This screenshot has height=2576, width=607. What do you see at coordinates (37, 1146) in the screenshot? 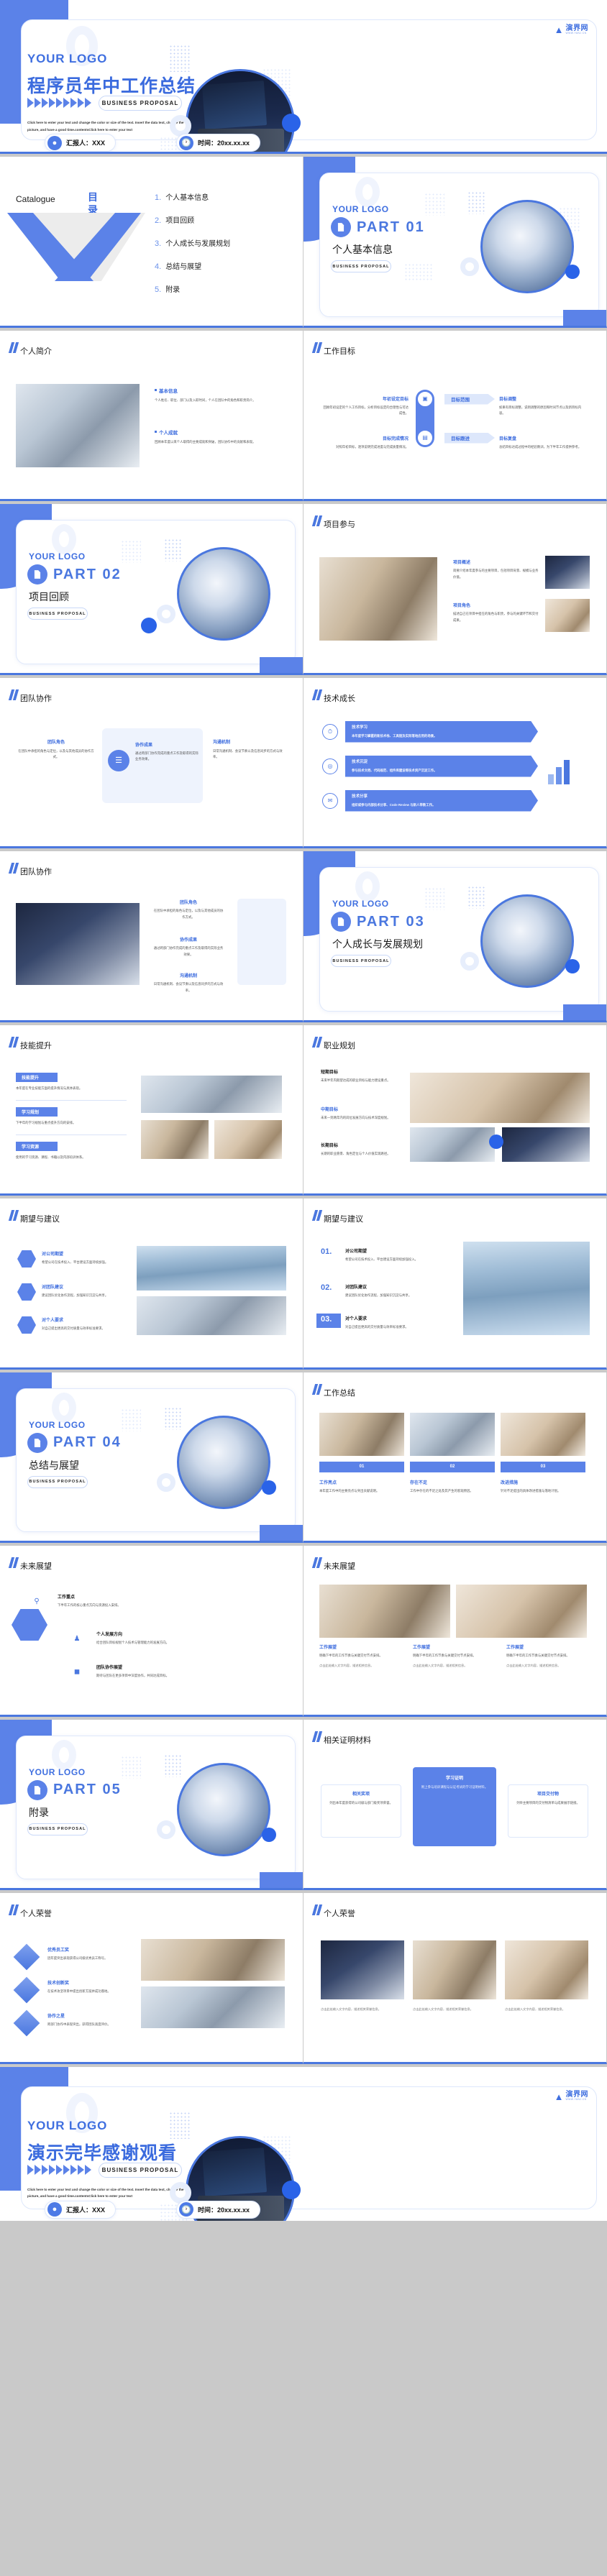
I see `ability-tag-3: 学习资源` at bounding box center [37, 1146].